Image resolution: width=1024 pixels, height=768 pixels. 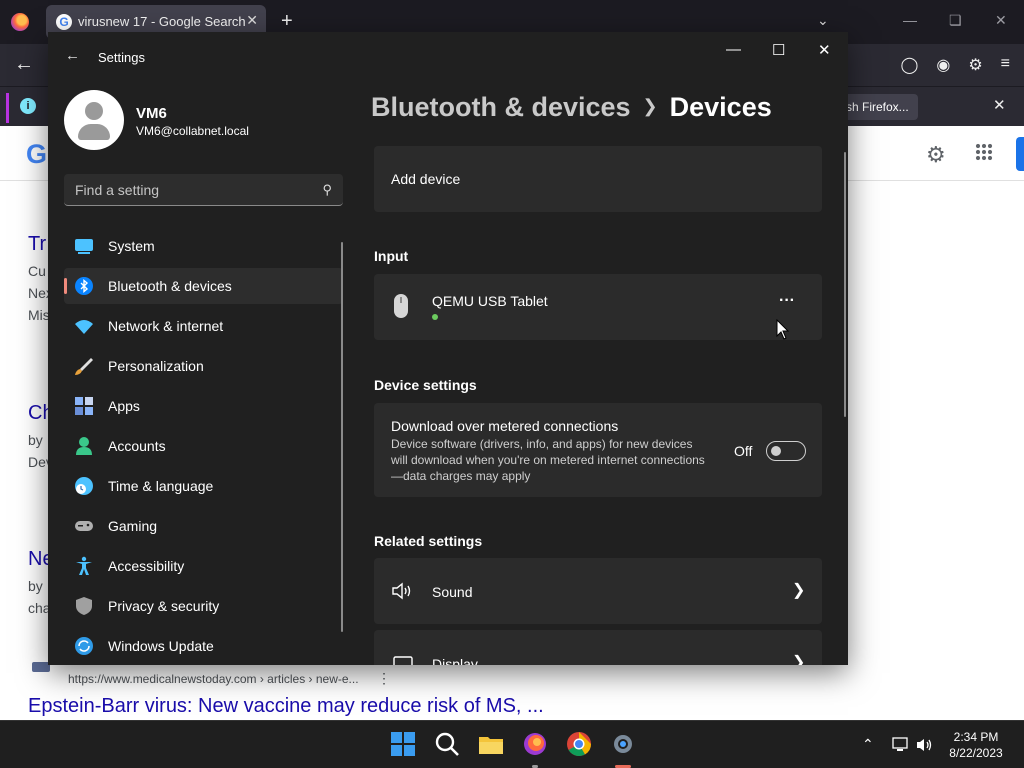 I want to click on metered-toggle, so click(x=786, y=451).